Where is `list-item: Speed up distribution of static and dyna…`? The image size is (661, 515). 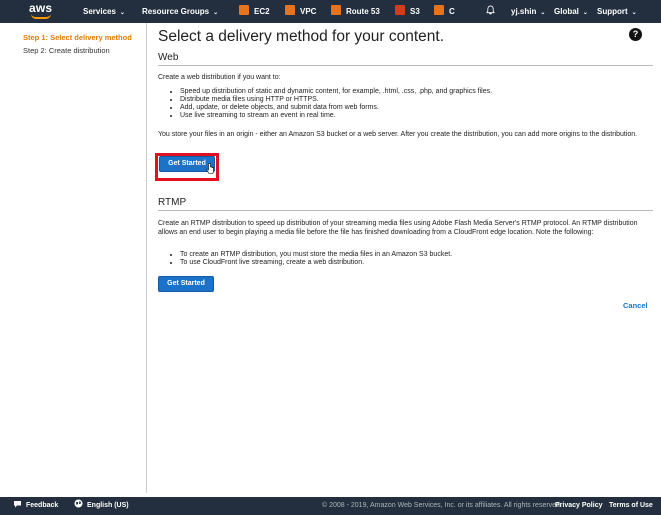 list-item: Speed up distribution of static and dyna… is located at coordinates (411, 92).